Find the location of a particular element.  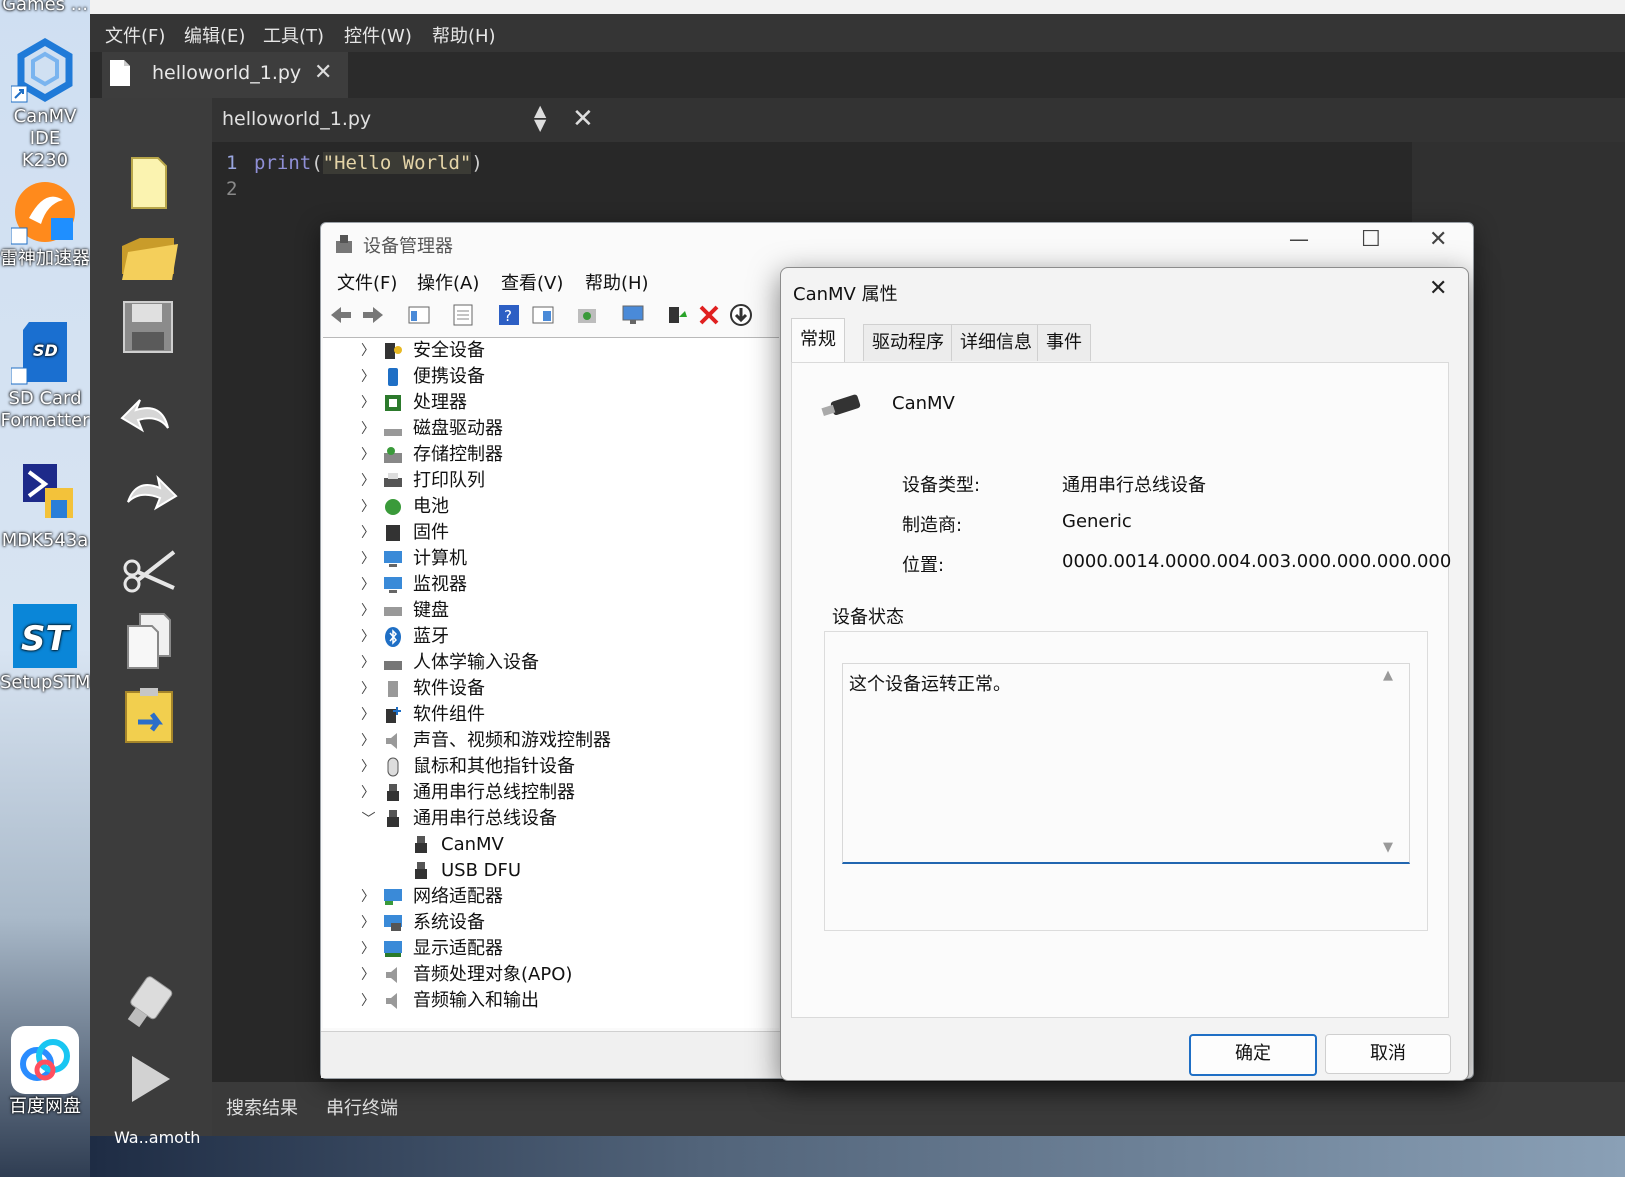

disk-drive-icon is located at coordinates (393, 432).